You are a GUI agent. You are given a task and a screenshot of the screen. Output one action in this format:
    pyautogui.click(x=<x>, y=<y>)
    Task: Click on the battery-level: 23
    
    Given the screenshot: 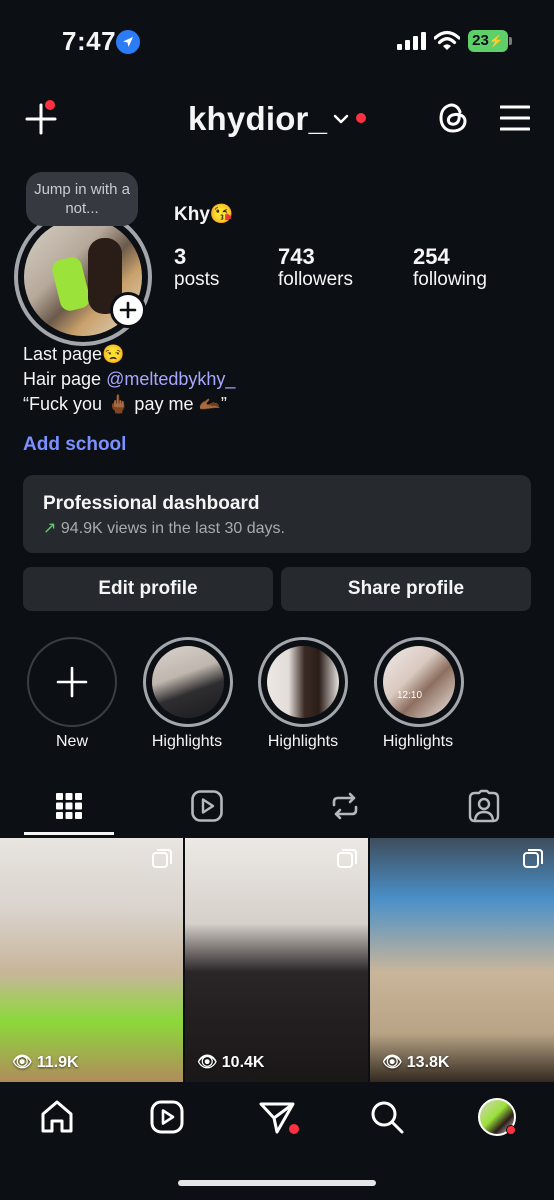 What is the action you would take?
    pyautogui.click(x=480, y=40)
    